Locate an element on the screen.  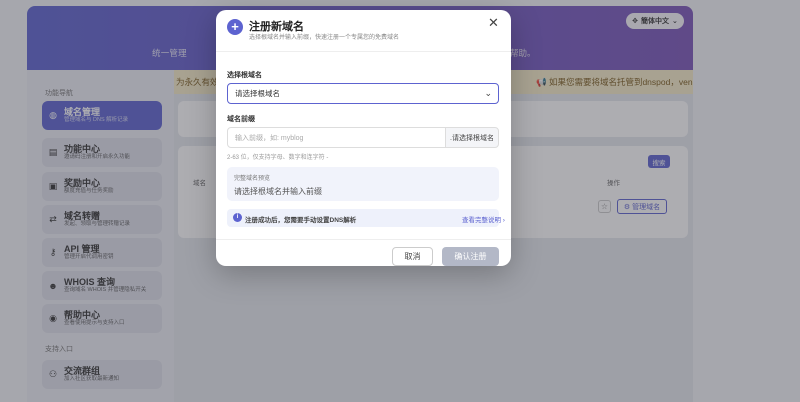
preview-label: 完整域名预览 is located at coordinates (252, 179).